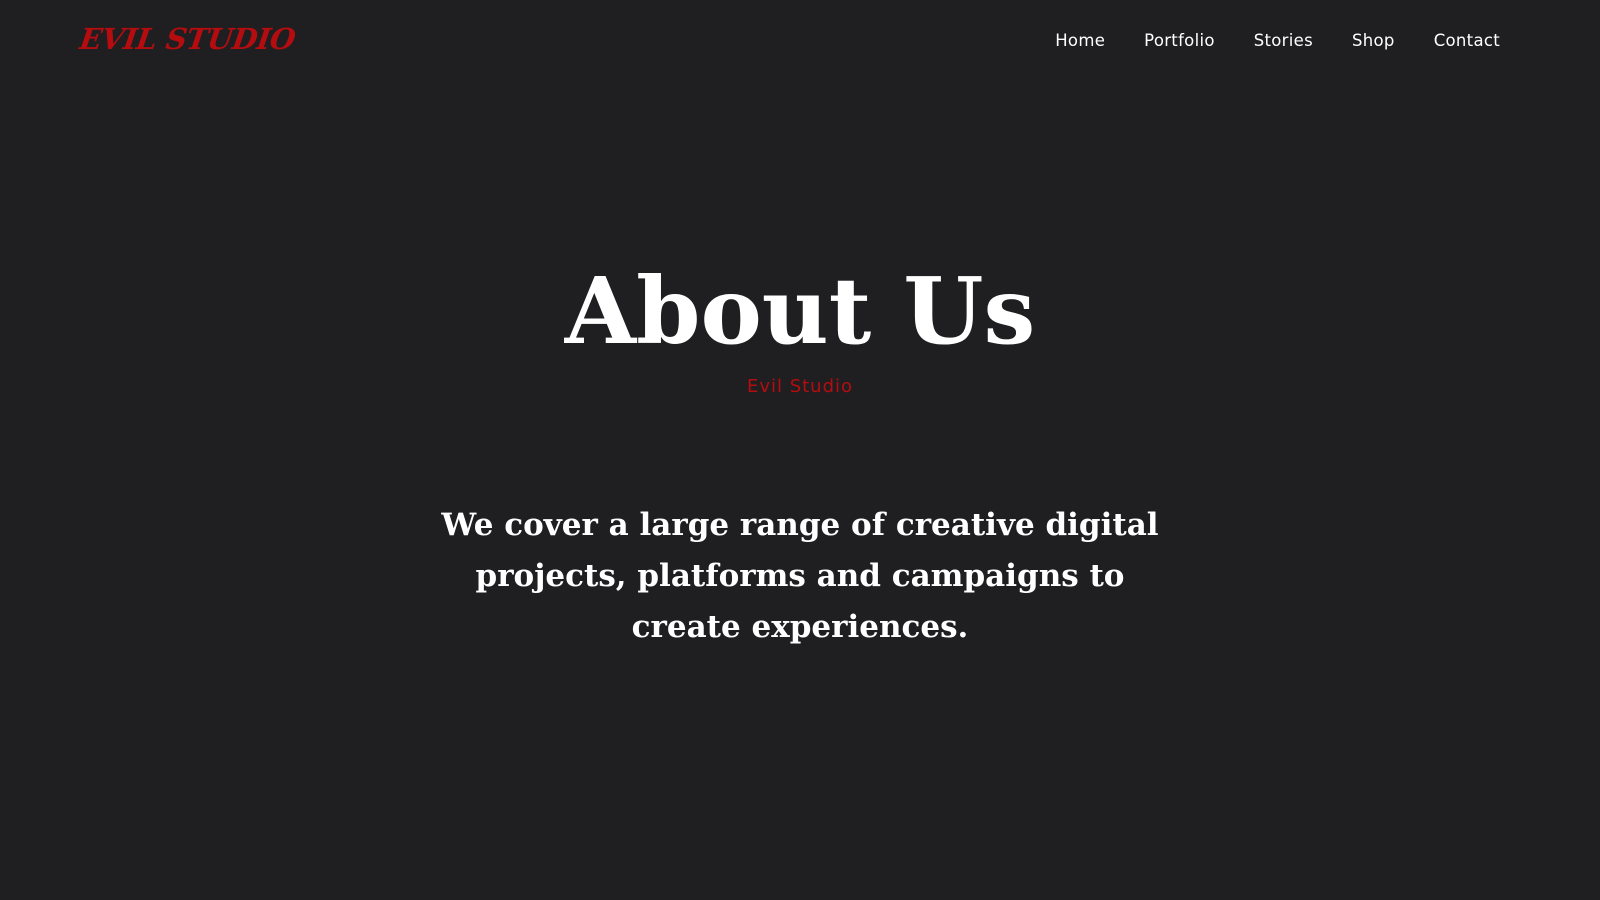 This screenshot has width=1600, height=900. What do you see at coordinates (1373, 40) in the screenshot?
I see `nav-shop-link: Shop` at bounding box center [1373, 40].